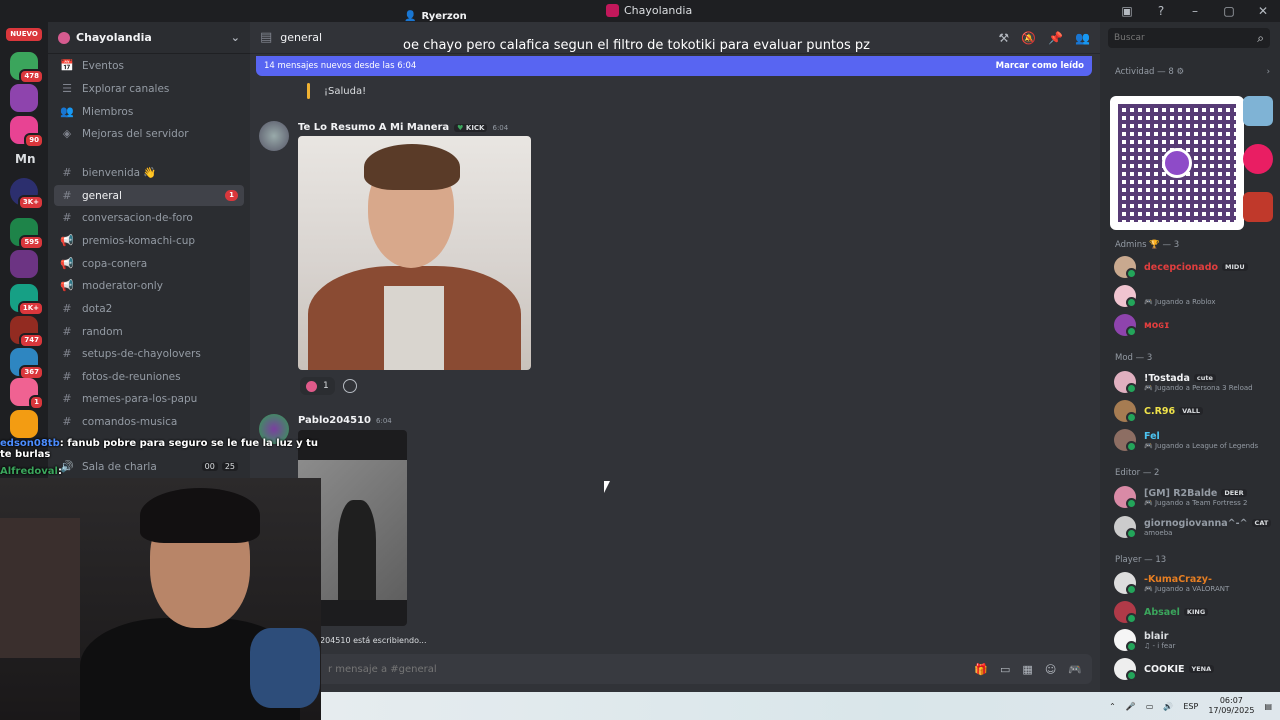 The height and width of the screenshot is (720, 1280). What do you see at coordinates (1050, 669) in the screenshot?
I see `emoji-icon: ☺` at bounding box center [1050, 669].